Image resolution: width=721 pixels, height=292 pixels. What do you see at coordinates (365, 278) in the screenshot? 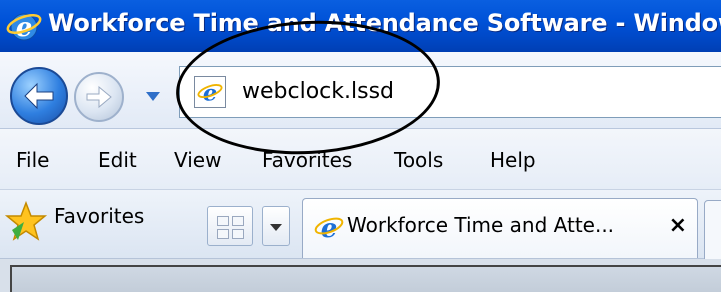
I see `content-frame` at bounding box center [365, 278].